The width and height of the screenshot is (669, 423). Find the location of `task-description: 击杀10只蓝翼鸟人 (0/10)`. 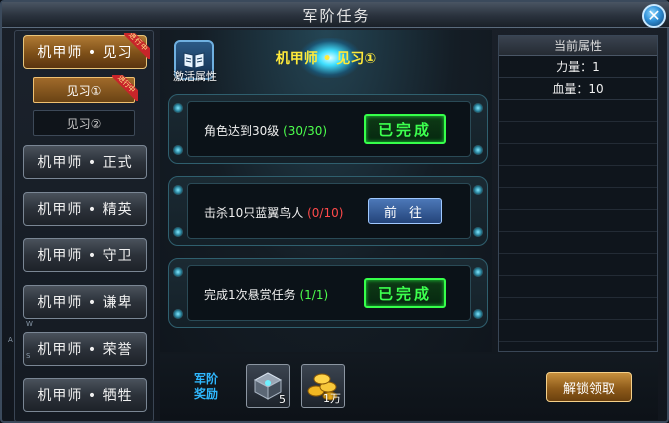

task-description: 击杀10只蓝翼鸟人 (0/10) is located at coordinates (273, 212).